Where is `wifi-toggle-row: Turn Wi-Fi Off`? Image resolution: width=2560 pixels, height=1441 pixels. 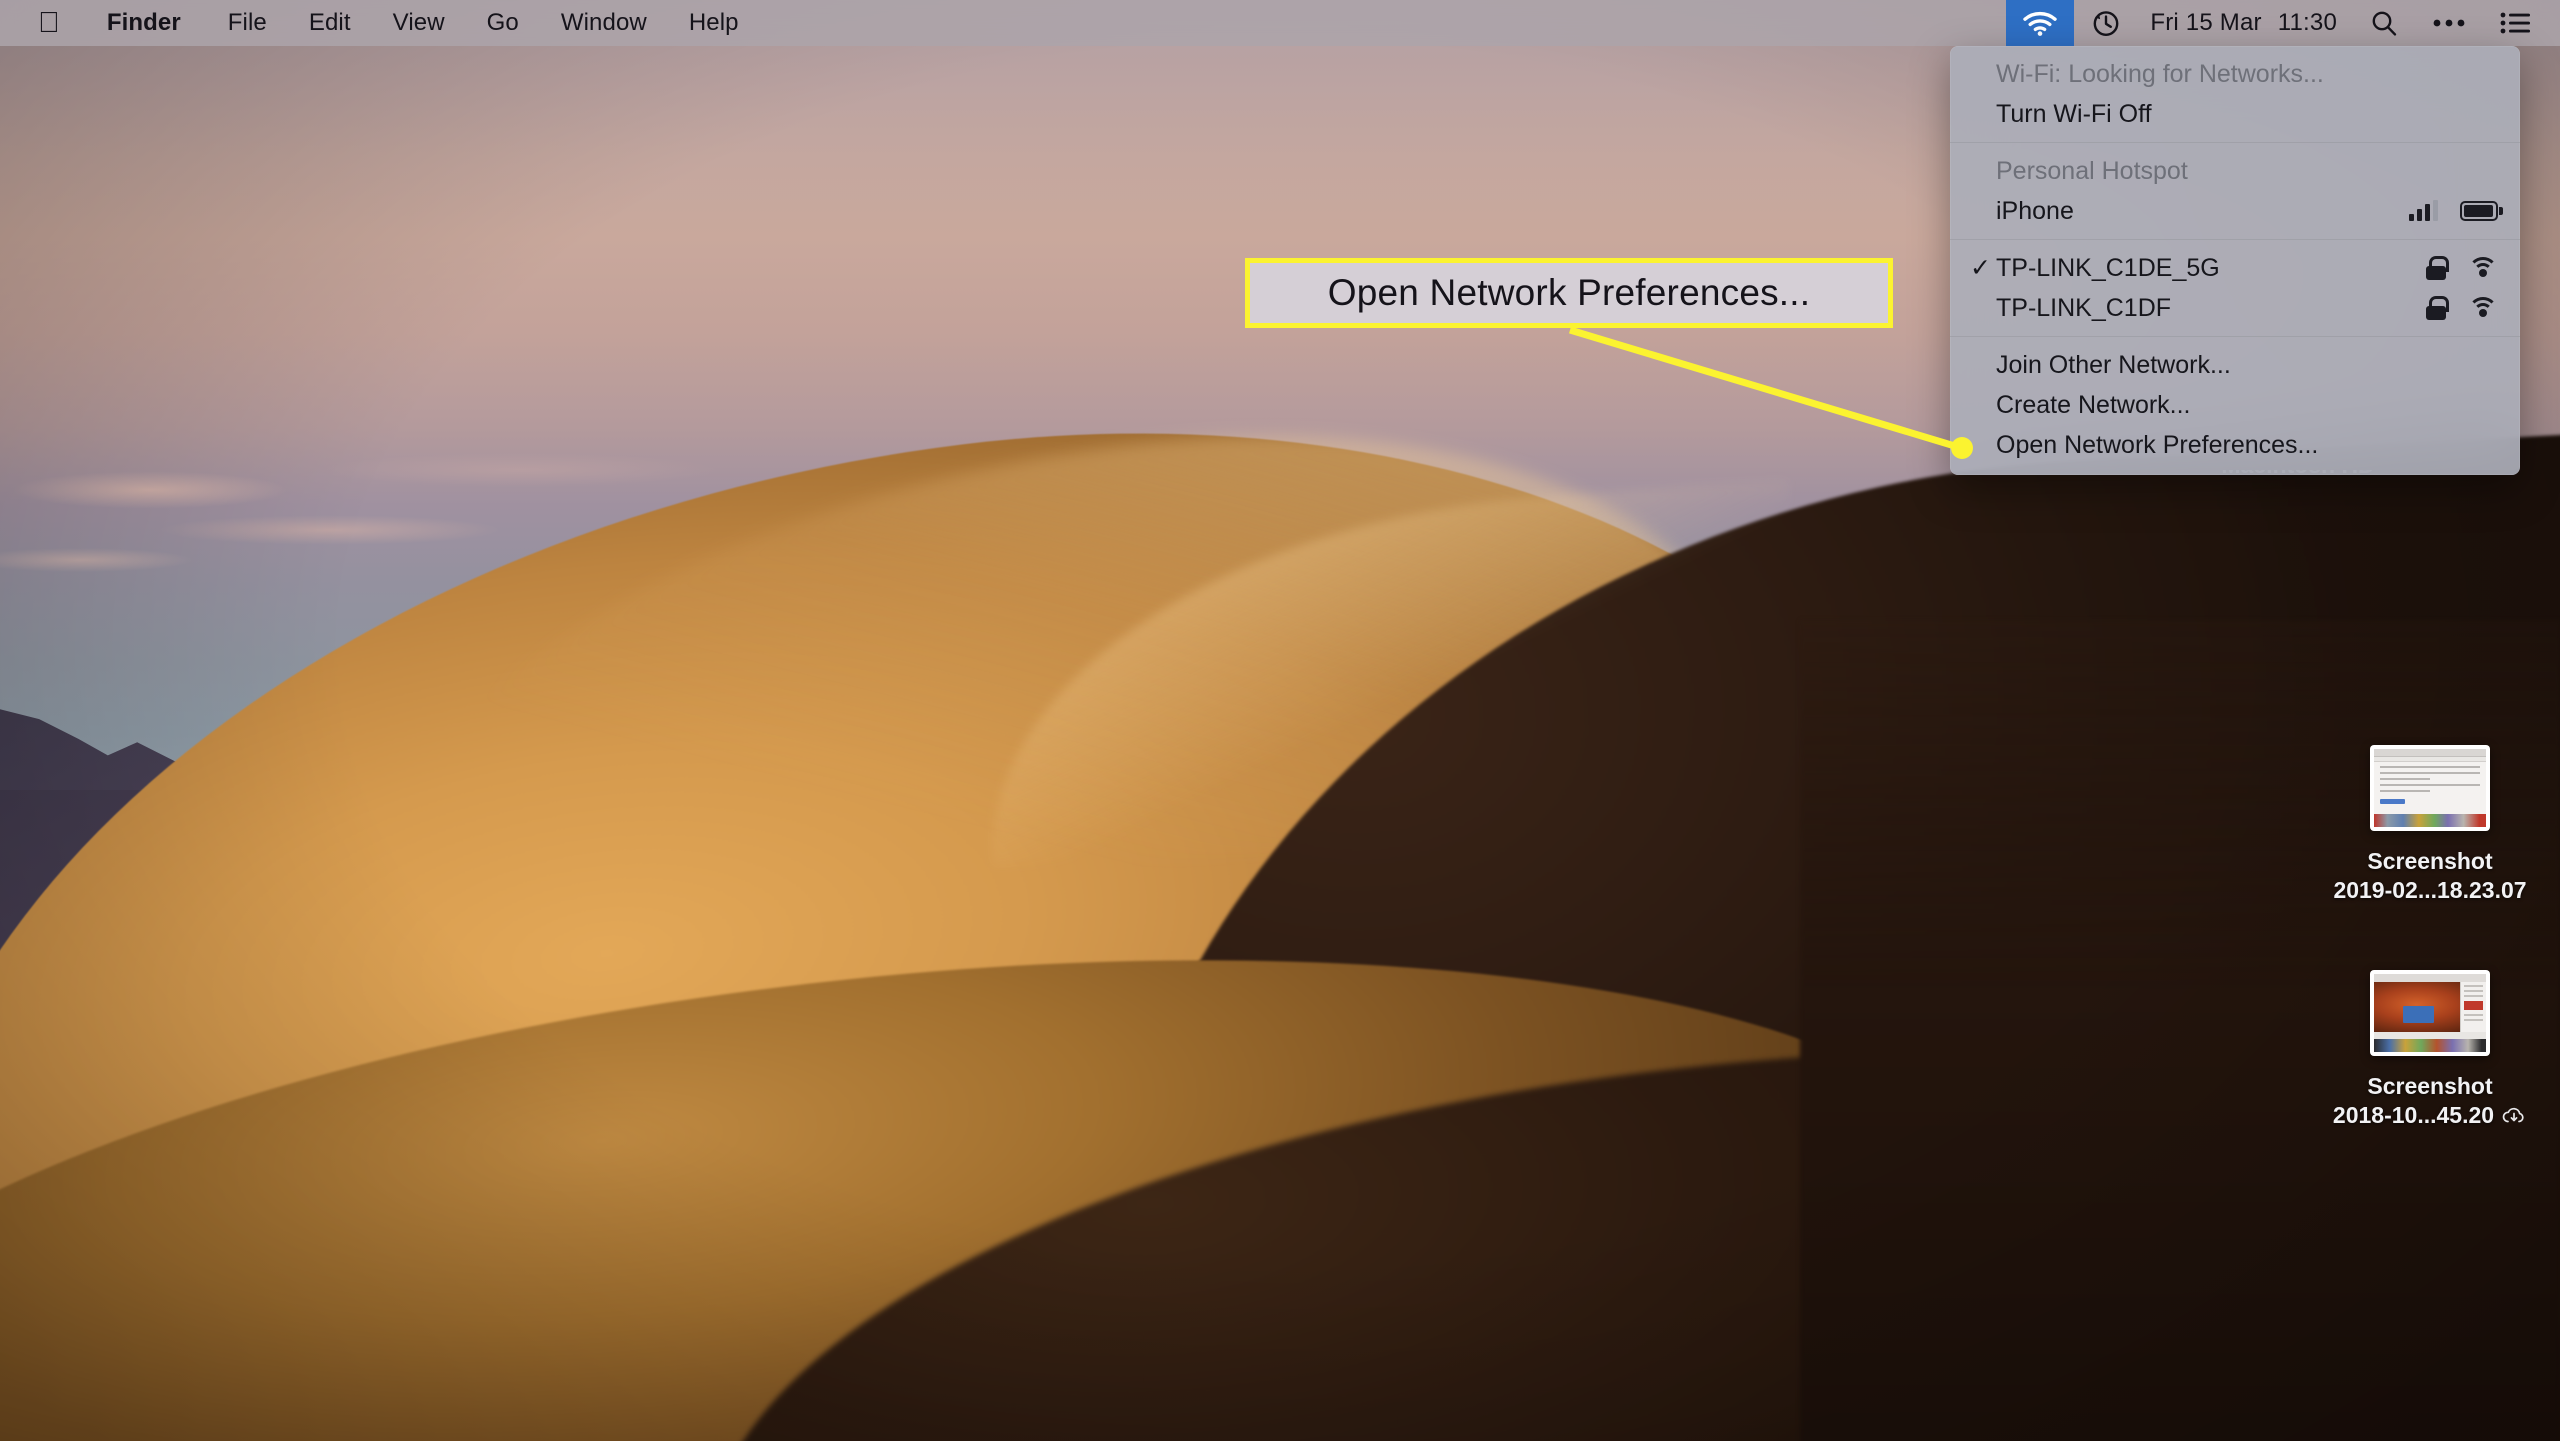 wifi-toggle-row: Turn Wi-Fi Off is located at coordinates (2235, 114).